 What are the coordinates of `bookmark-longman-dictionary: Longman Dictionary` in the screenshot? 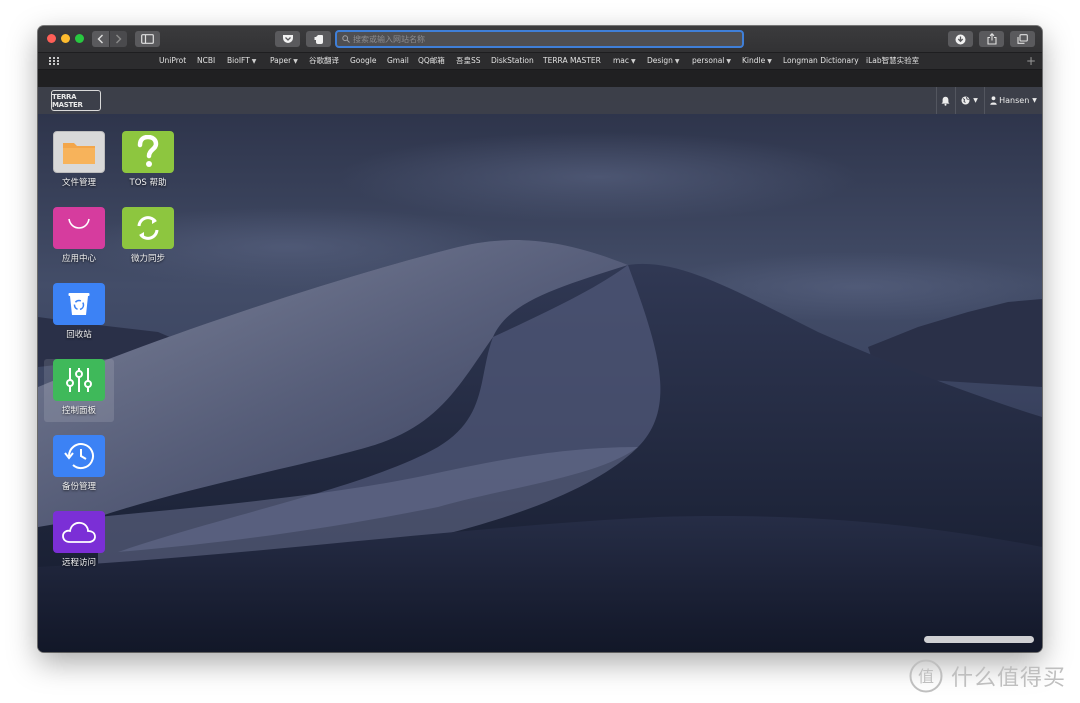 It's located at (821, 61).